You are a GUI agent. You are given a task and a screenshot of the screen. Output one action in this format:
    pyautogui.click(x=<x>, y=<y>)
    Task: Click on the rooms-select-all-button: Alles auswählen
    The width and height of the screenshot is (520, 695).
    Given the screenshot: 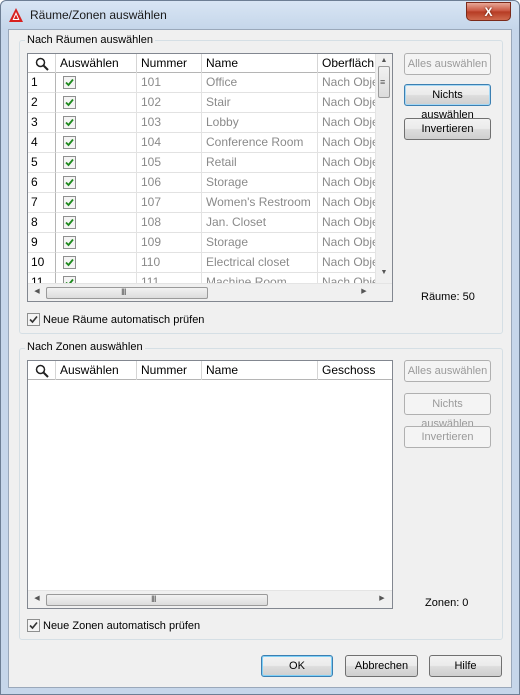 What is the action you would take?
    pyautogui.click(x=447, y=64)
    